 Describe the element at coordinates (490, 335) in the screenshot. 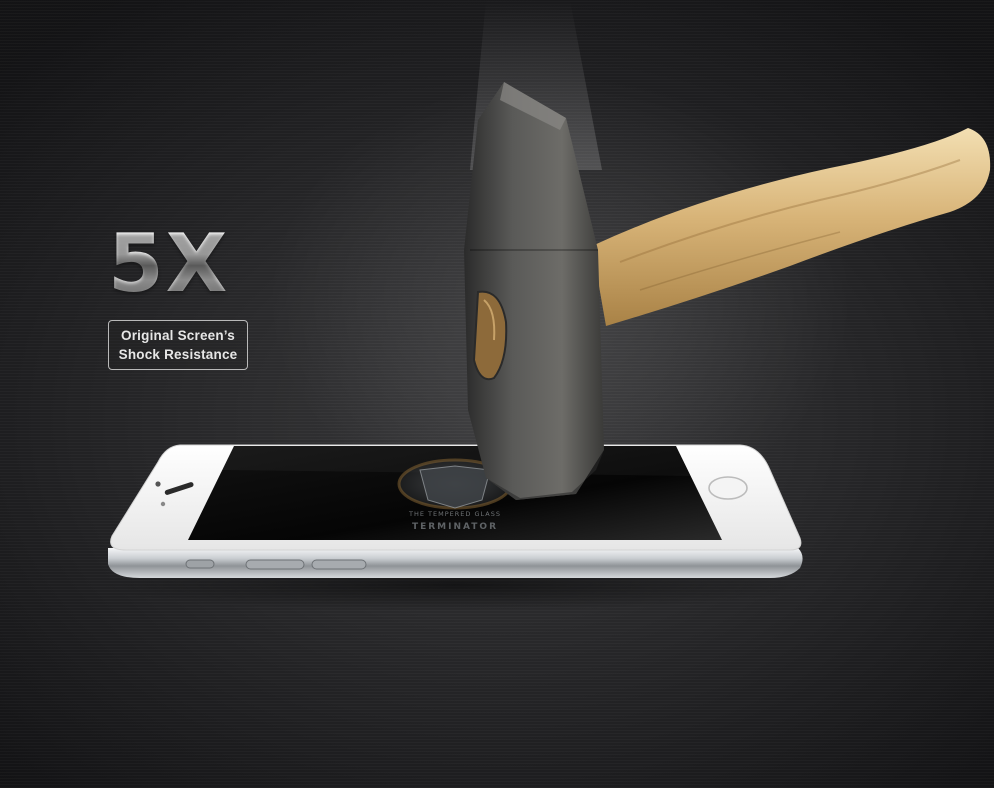

I see `hammer-eye-wedge` at that location.